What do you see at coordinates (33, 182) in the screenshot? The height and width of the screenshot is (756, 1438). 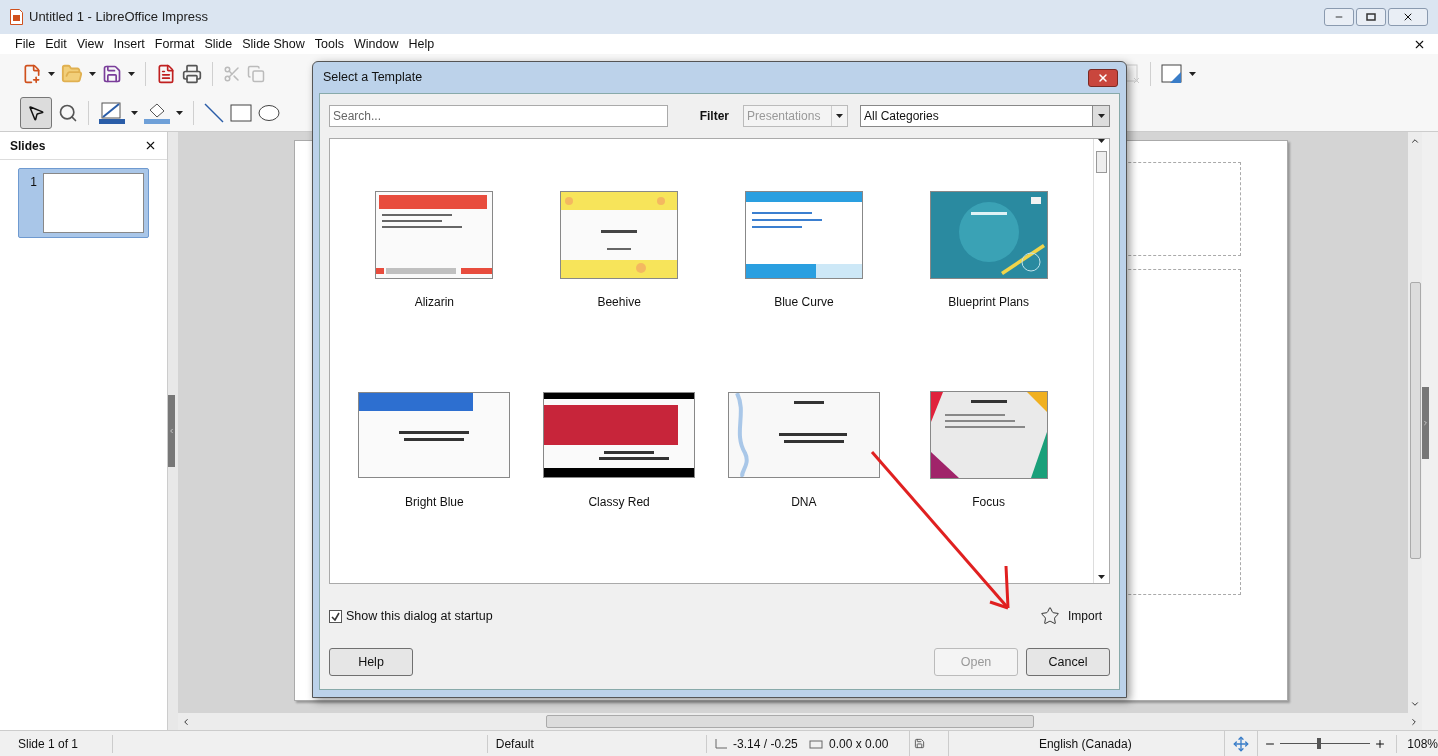 I see `slide-number: 1` at bounding box center [33, 182].